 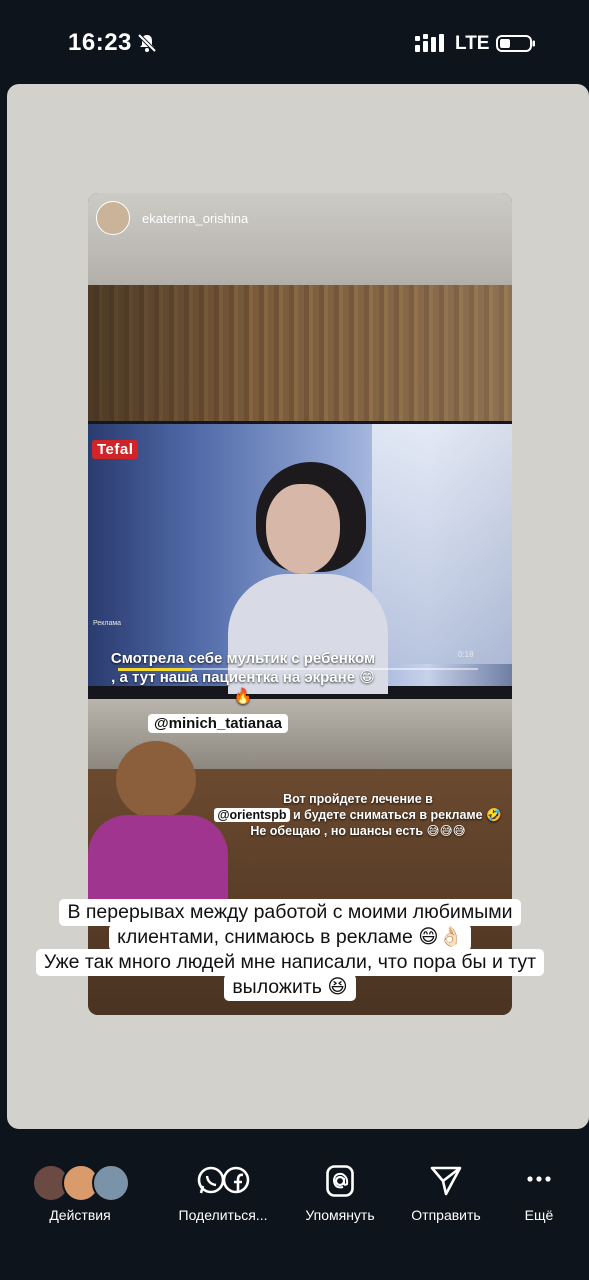 I want to click on caption-line: клиентами, снимаюсь в рекламе 😄👌🏻, so click(x=290, y=937).